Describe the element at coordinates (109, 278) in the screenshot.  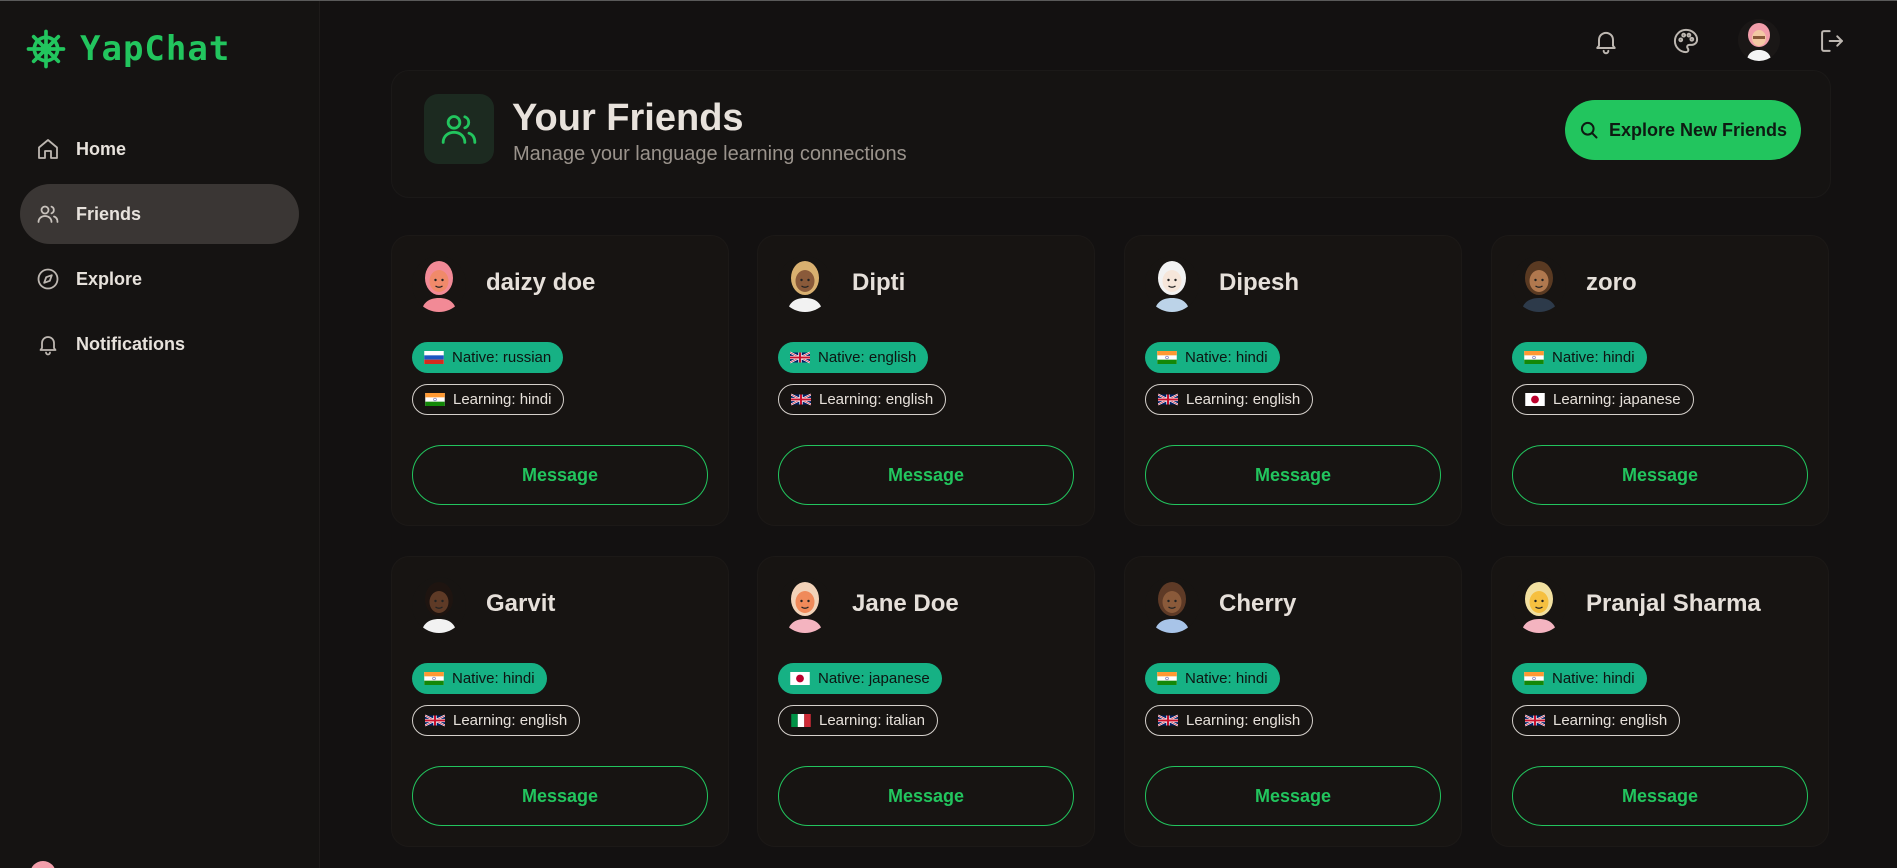
I see `sidebar-item-label: Explore` at that location.